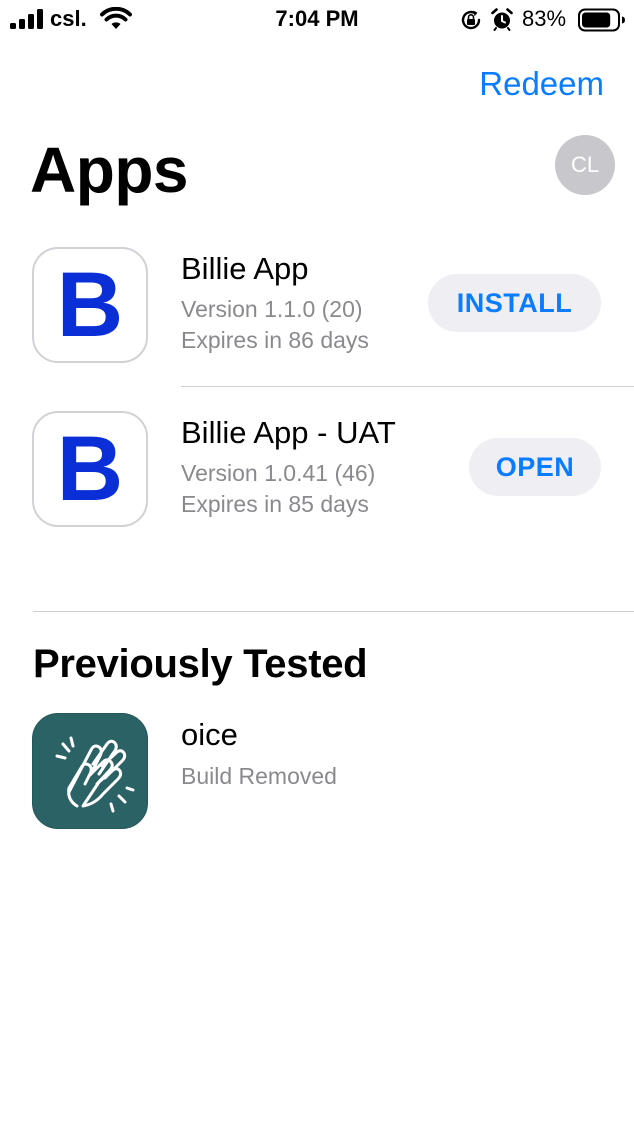 The width and height of the screenshot is (634, 1132). I want to click on oice-app-icon, so click(90, 771).